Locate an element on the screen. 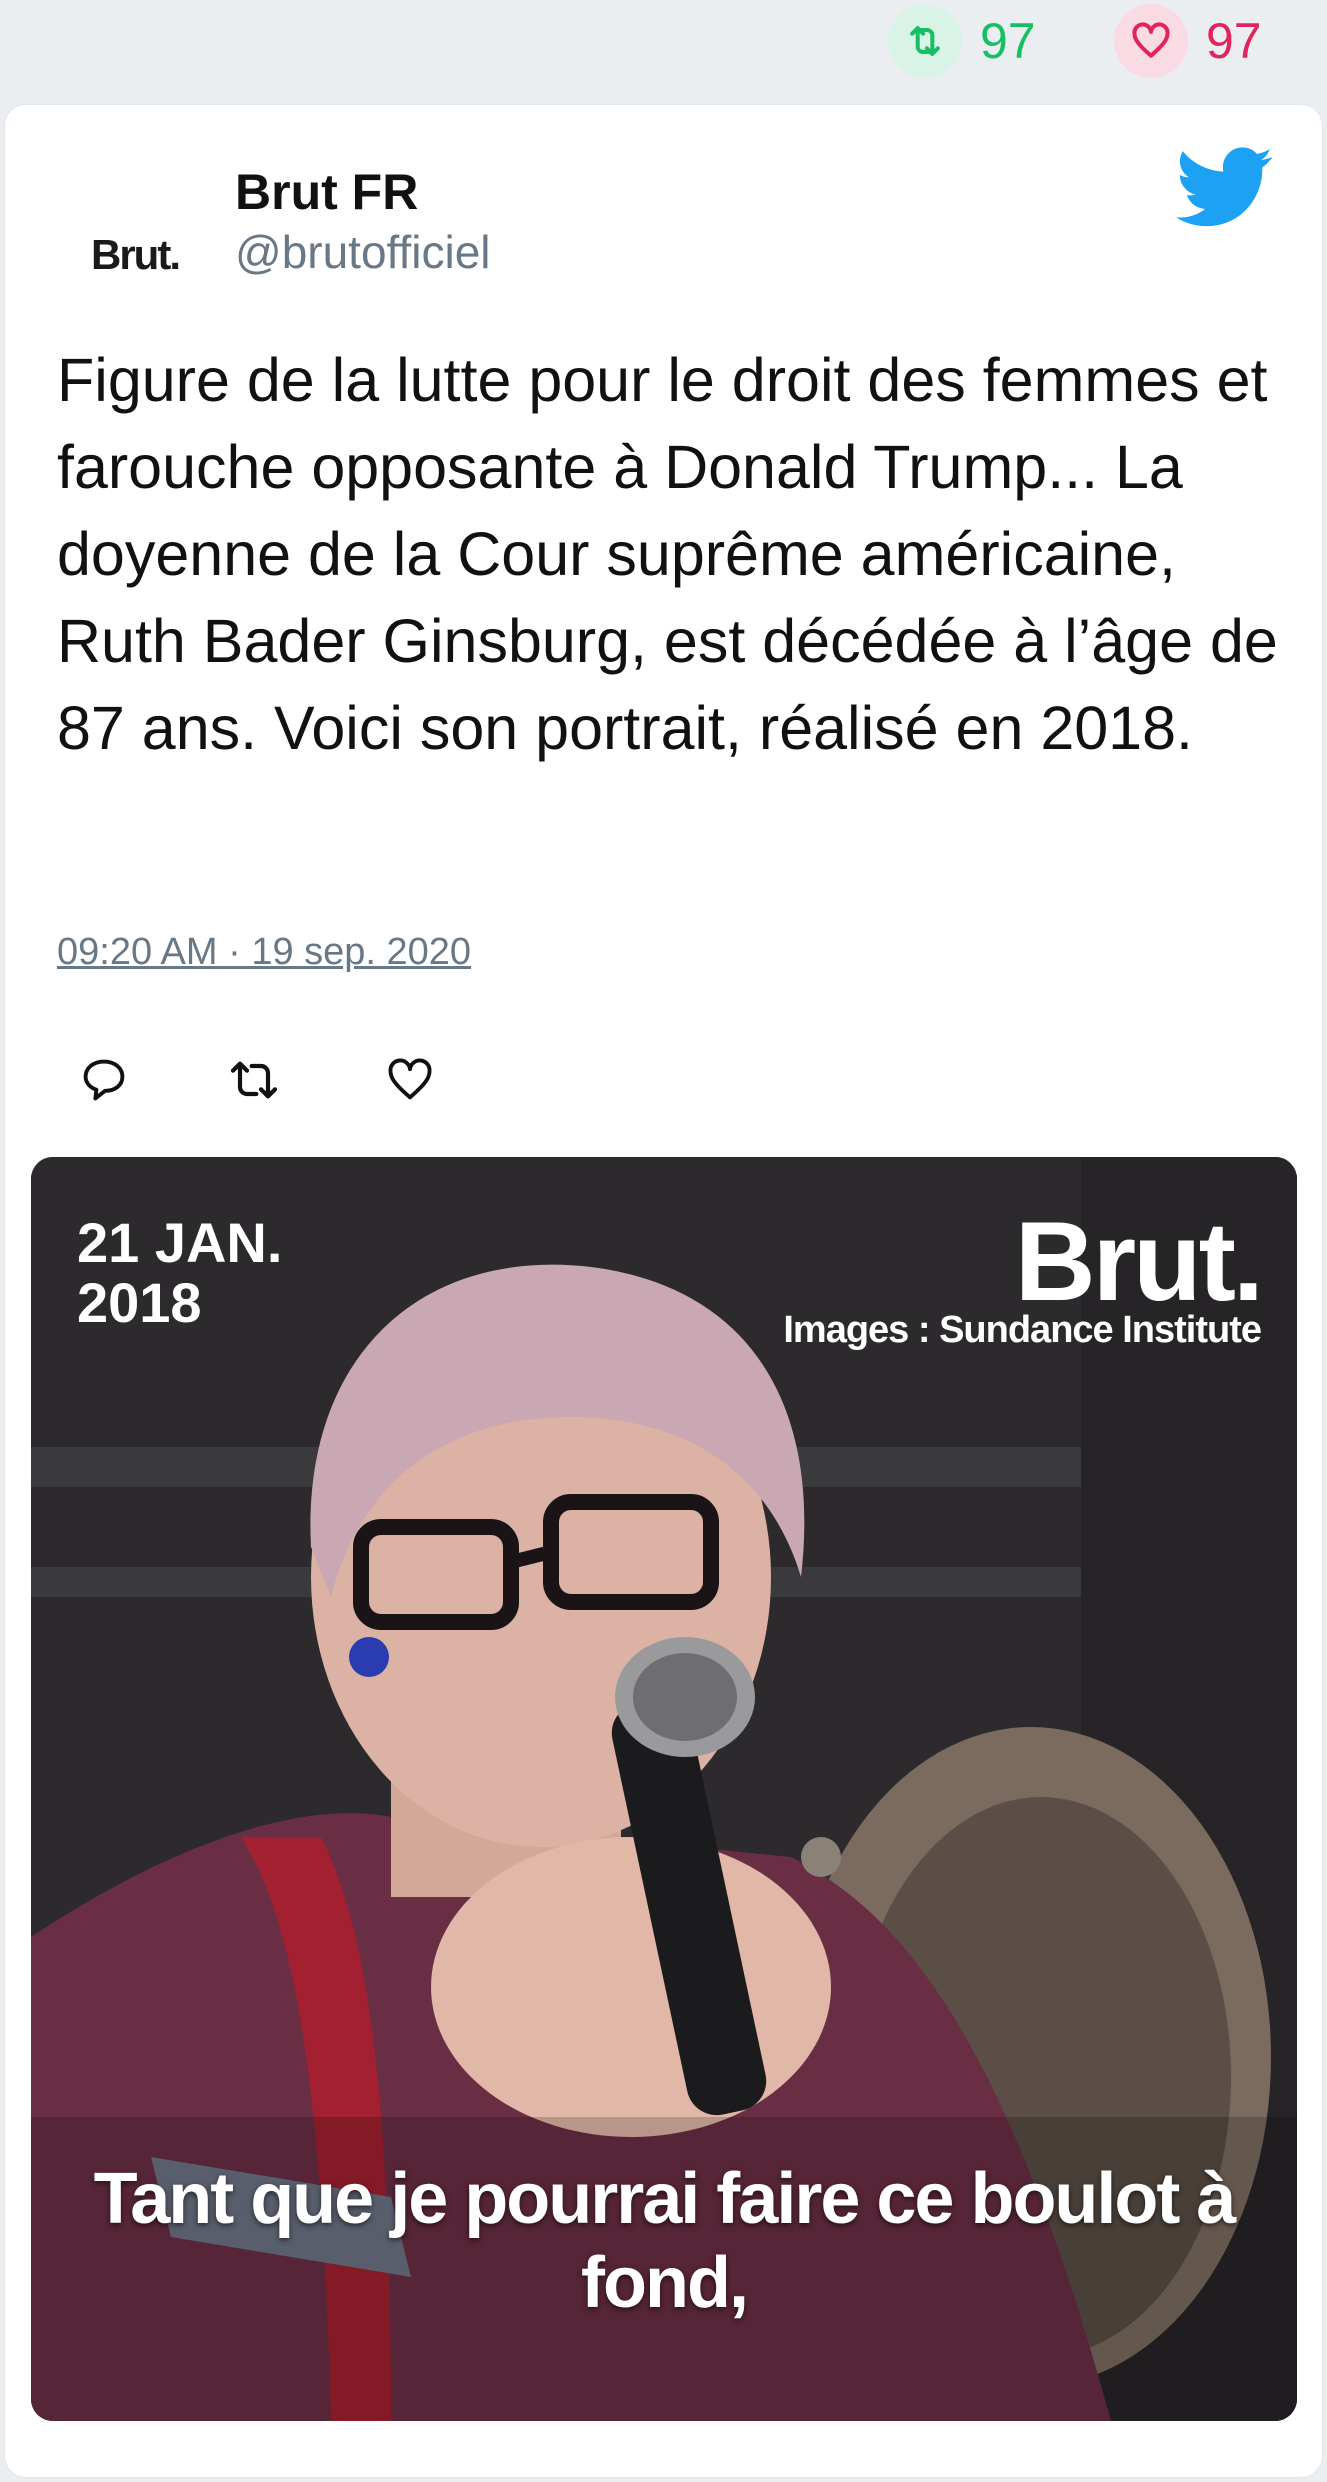 The width and height of the screenshot is (1327, 2482). video-date: 21 JAN. 2018 is located at coordinates (180, 1272).